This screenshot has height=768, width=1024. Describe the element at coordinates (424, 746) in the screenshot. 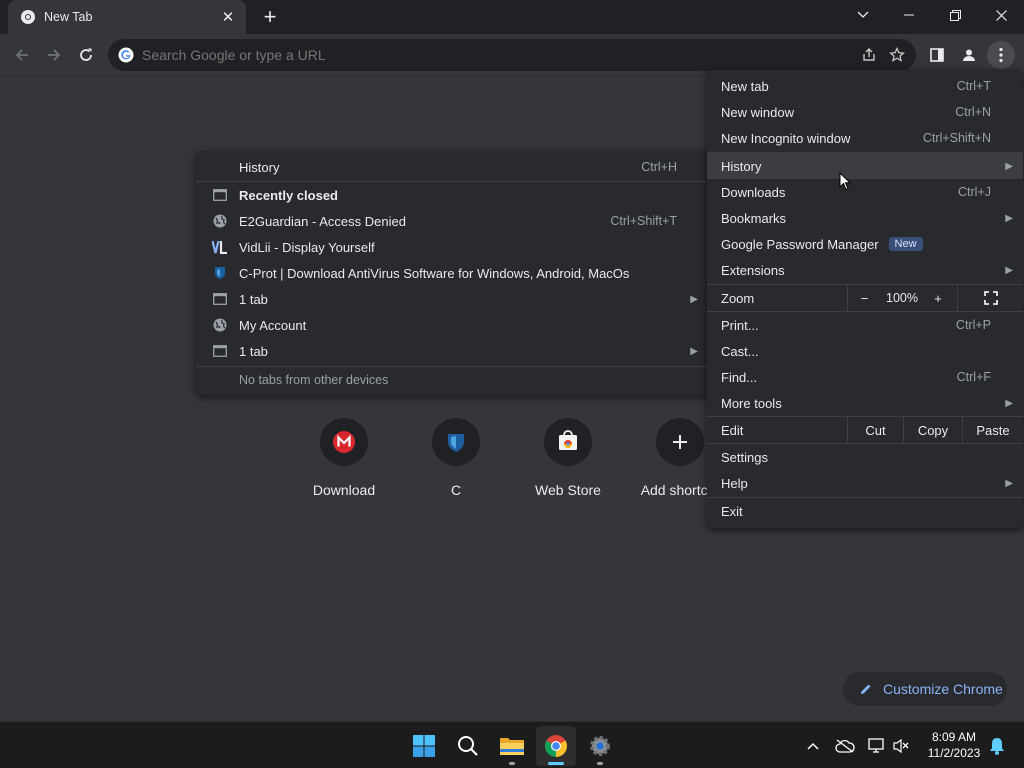

I see `start-icon` at that location.